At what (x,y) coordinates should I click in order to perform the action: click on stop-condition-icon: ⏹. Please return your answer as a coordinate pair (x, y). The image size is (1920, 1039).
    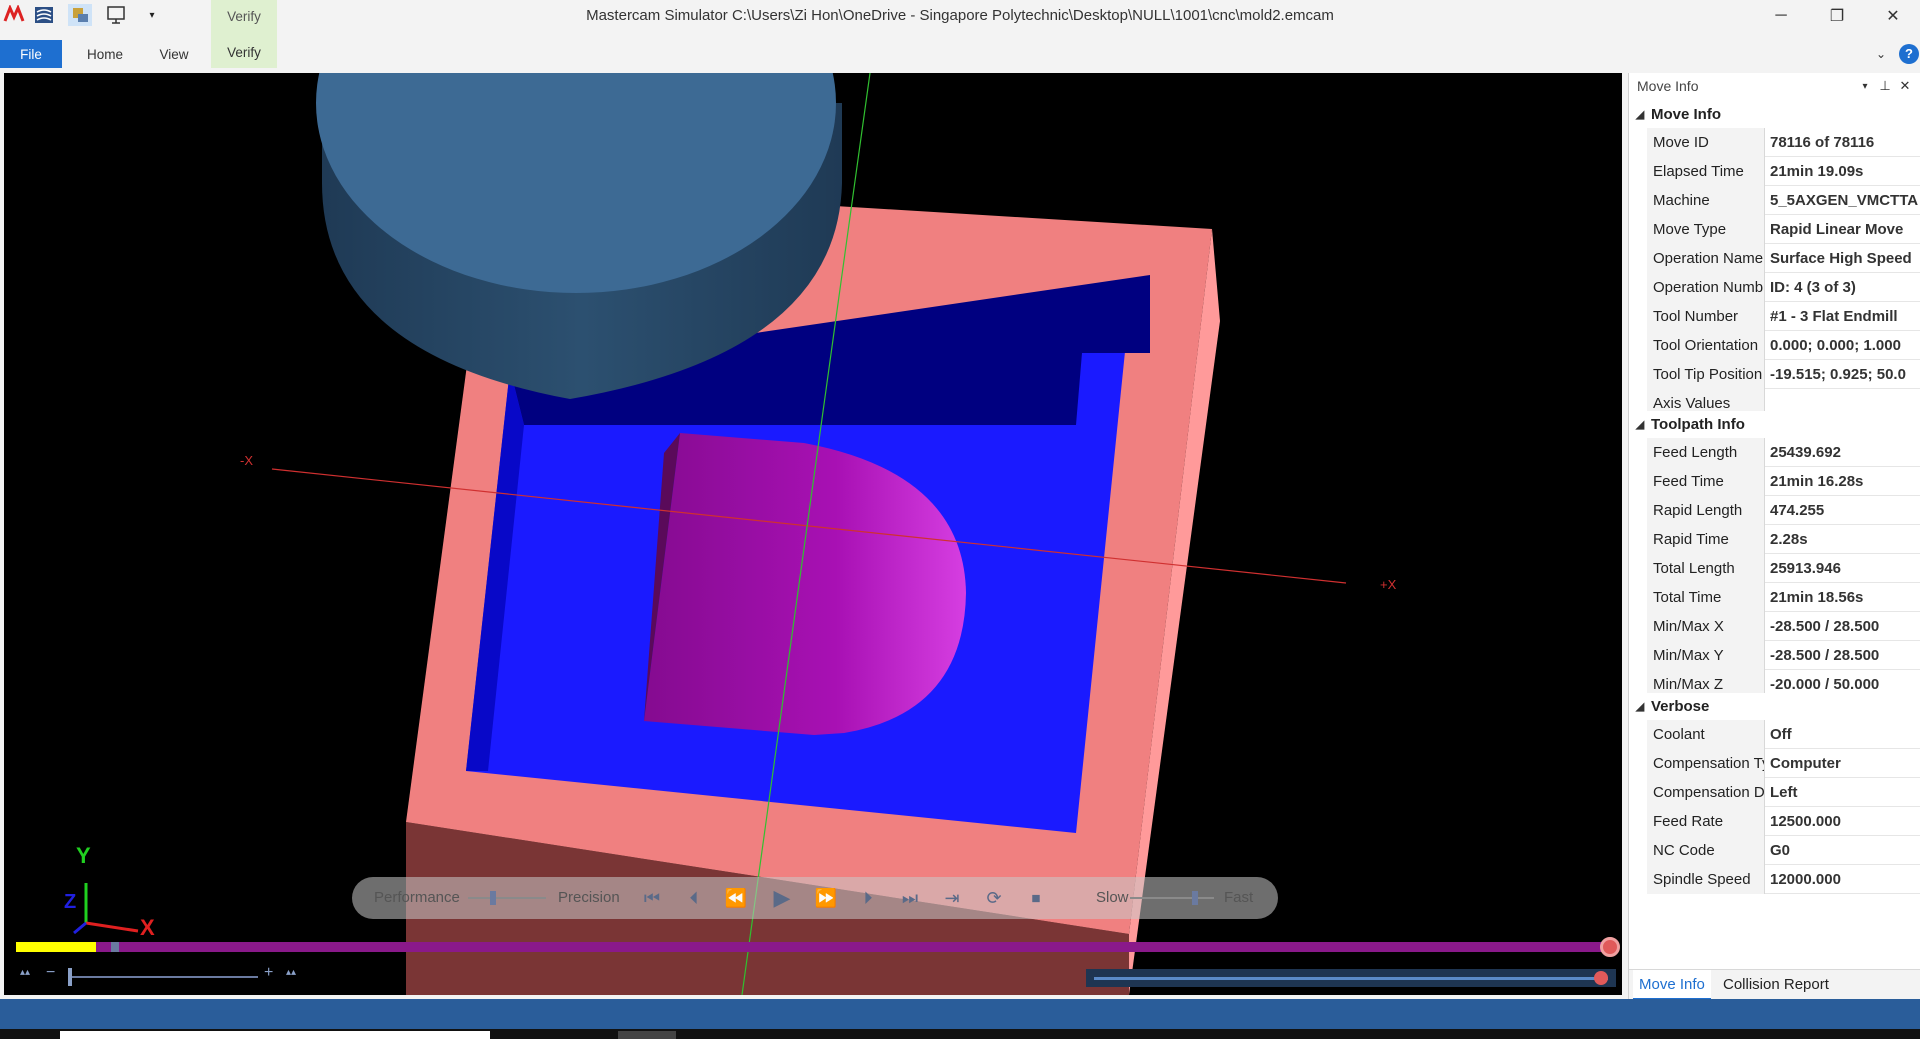
    Looking at the image, I should click on (1036, 898).